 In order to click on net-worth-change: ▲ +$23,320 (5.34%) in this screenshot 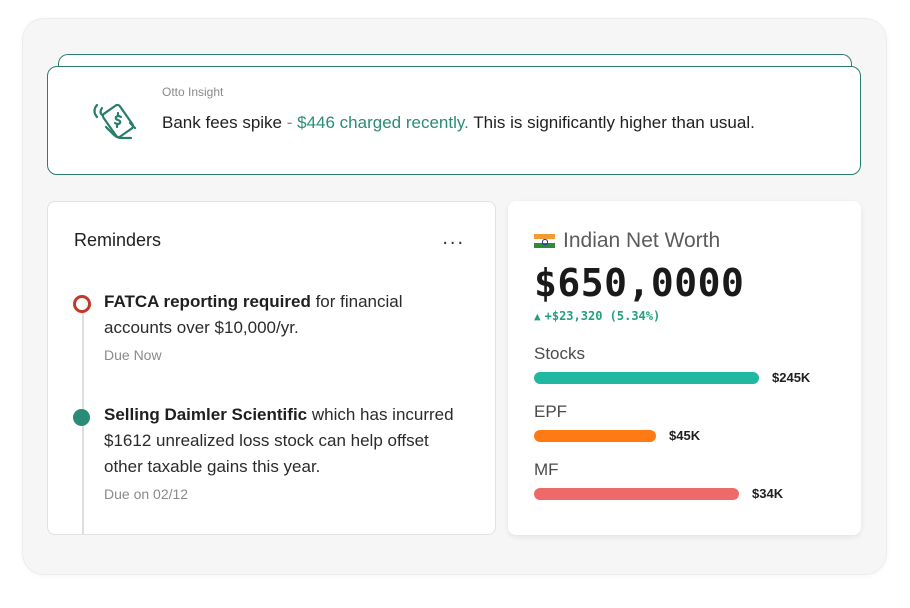, I will do `click(597, 316)`.